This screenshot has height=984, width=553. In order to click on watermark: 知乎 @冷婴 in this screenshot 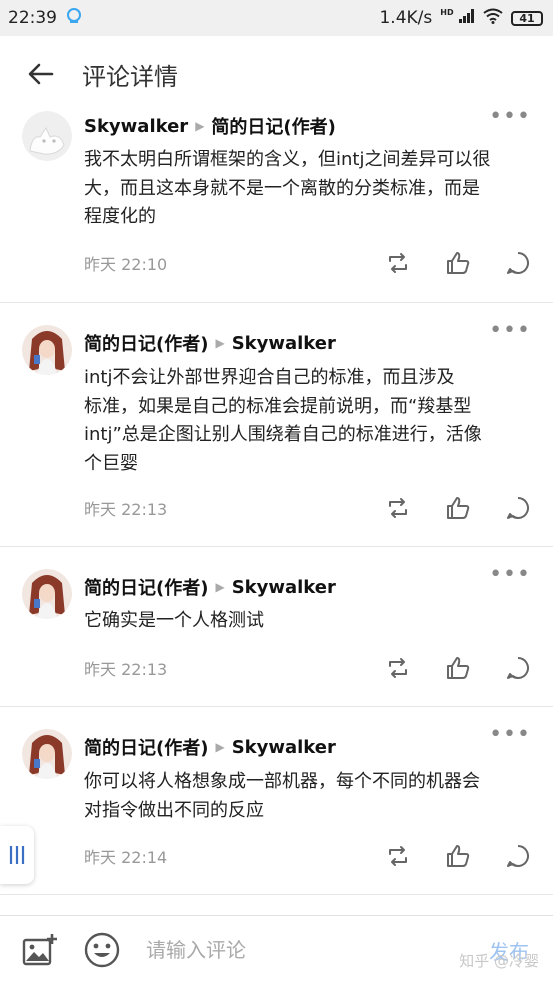, I will do `click(499, 961)`.